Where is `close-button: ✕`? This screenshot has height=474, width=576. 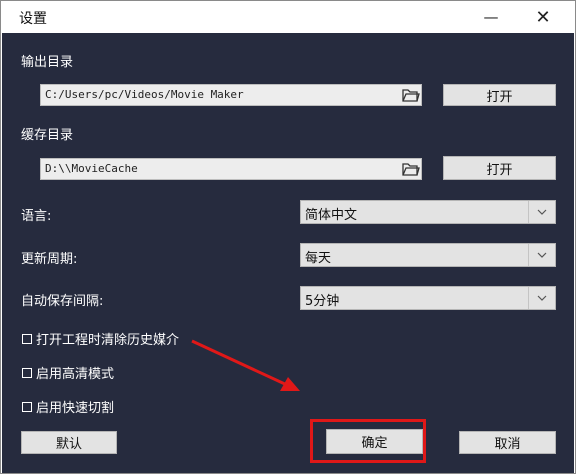
close-button: ✕ is located at coordinates (543, 17).